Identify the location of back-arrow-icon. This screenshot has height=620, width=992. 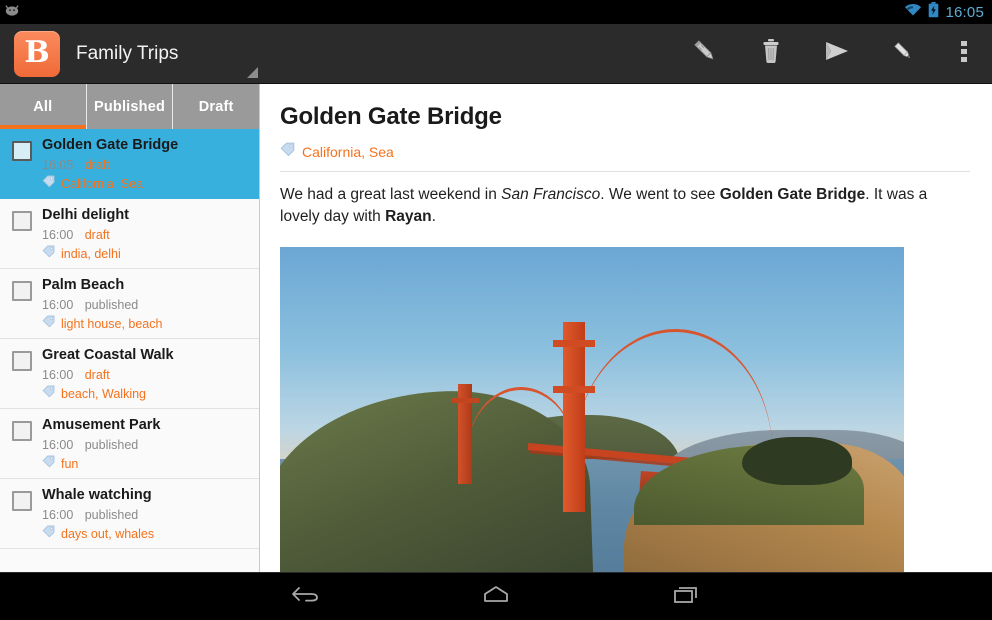
(306, 596).